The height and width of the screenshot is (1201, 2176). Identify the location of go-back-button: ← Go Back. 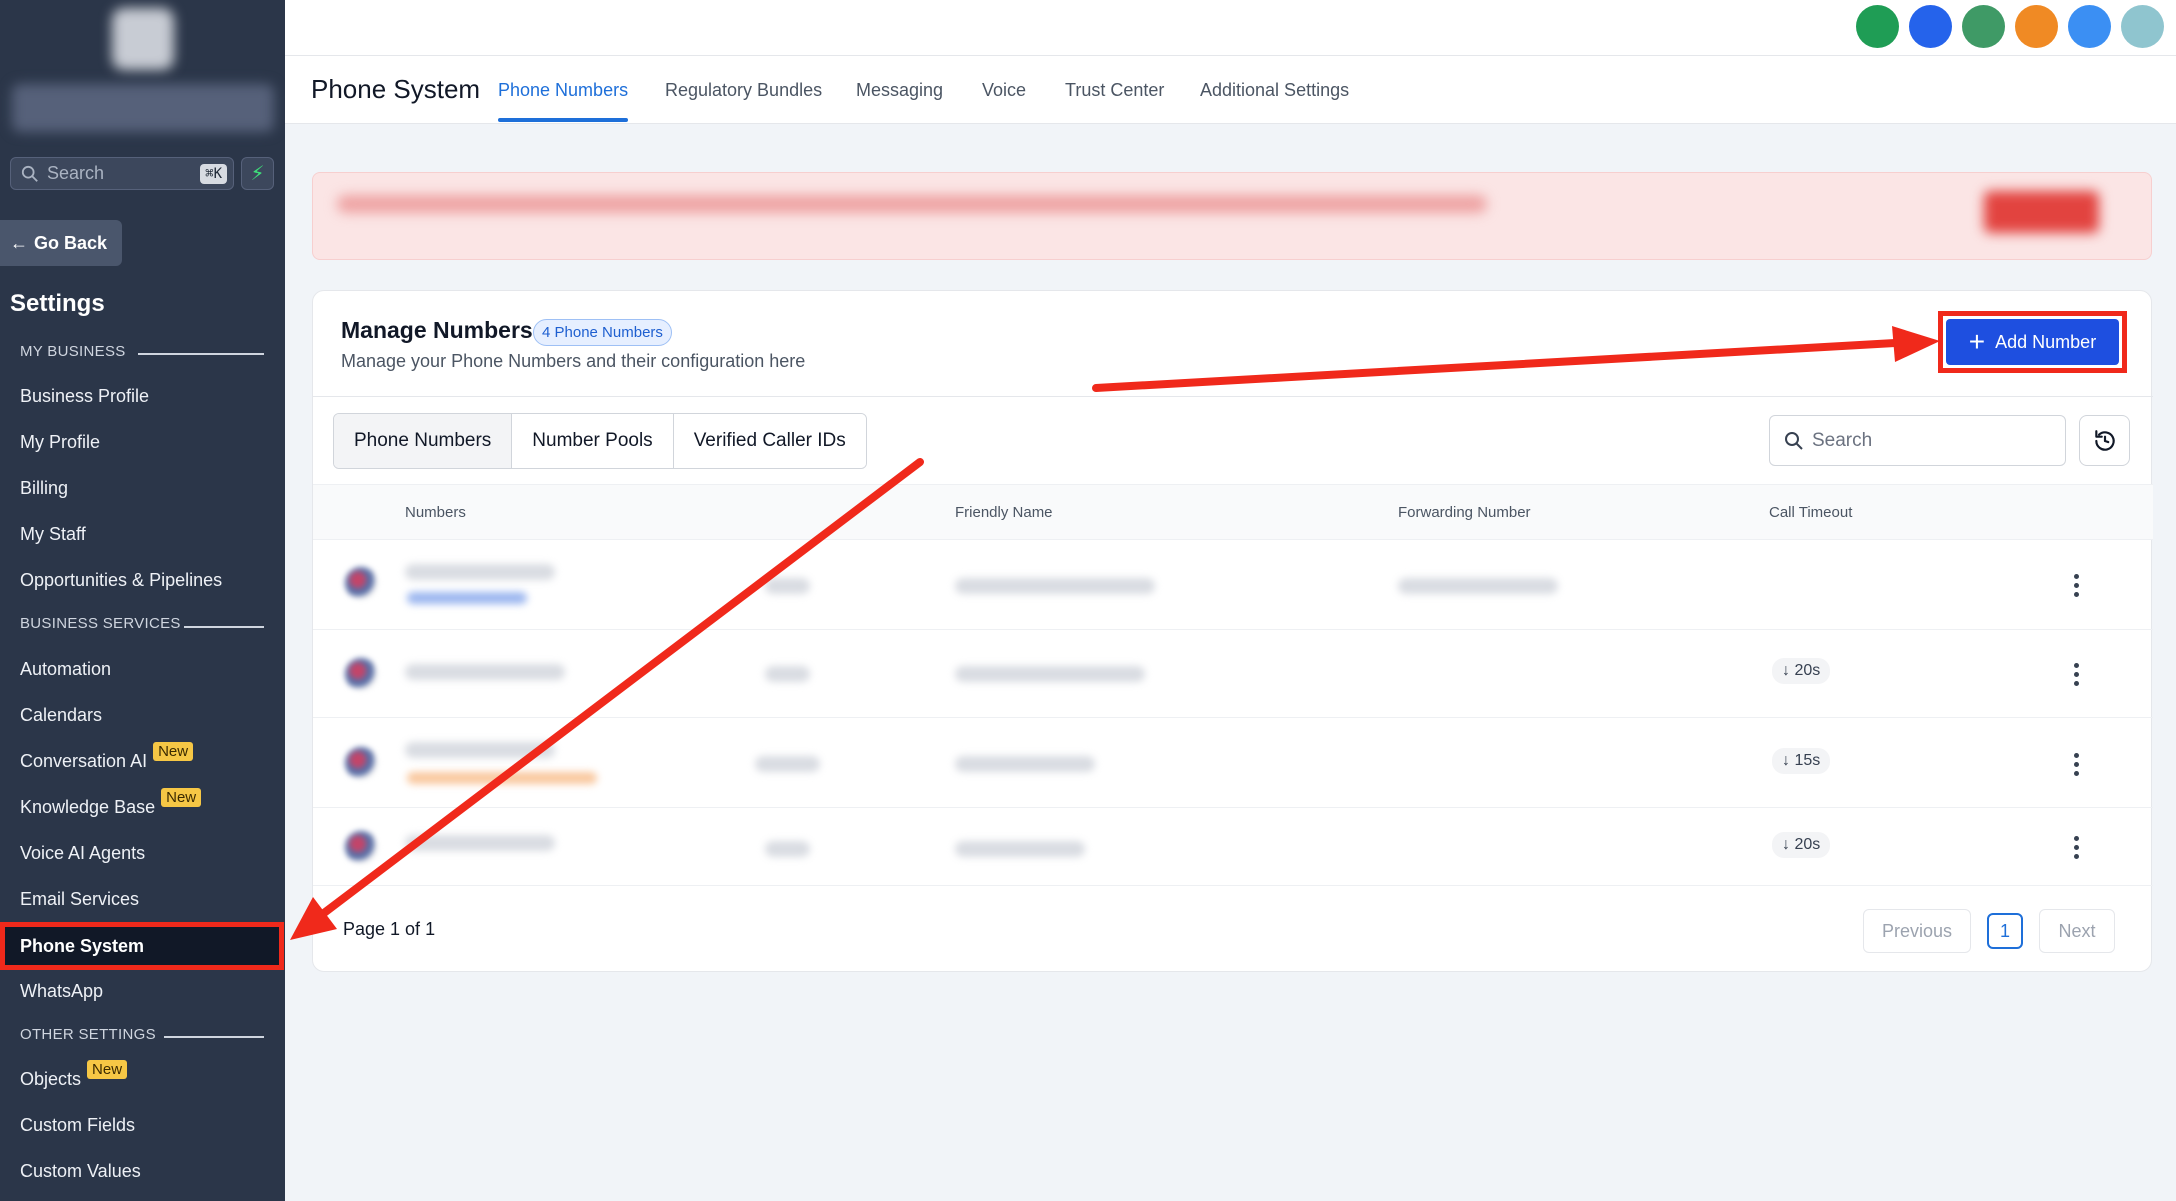
(61, 243).